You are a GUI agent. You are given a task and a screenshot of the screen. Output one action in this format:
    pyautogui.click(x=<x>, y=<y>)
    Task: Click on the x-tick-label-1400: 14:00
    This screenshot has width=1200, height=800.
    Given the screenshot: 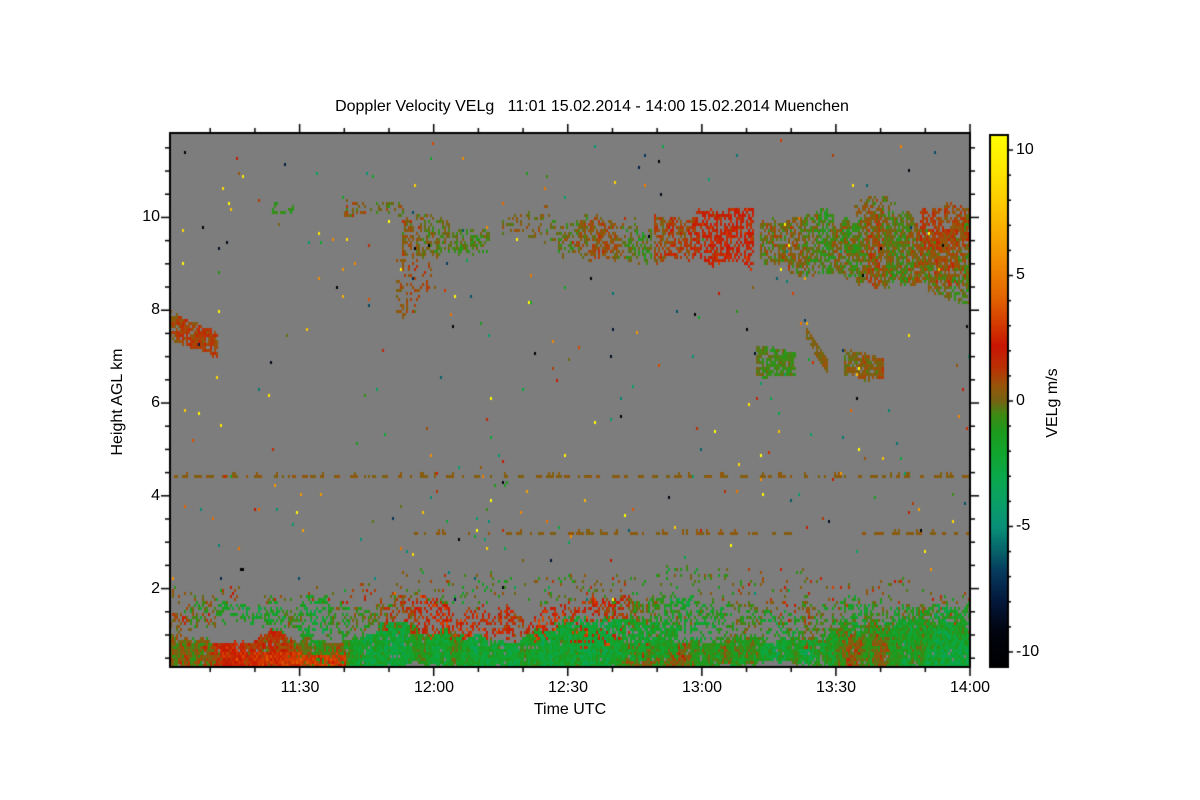 What is the action you would take?
    pyautogui.click(x=970, y=687)
    